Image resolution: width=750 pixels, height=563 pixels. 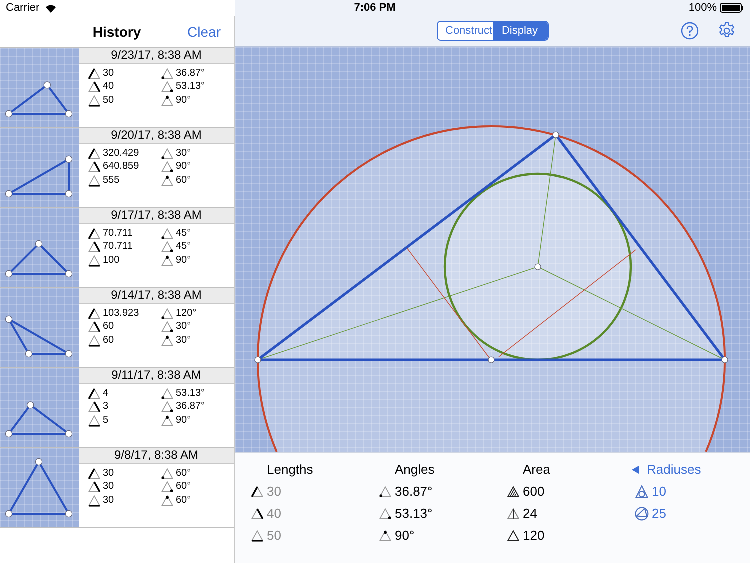 I want to click on carrier-label: Carrier, so click(x=23, y=8).